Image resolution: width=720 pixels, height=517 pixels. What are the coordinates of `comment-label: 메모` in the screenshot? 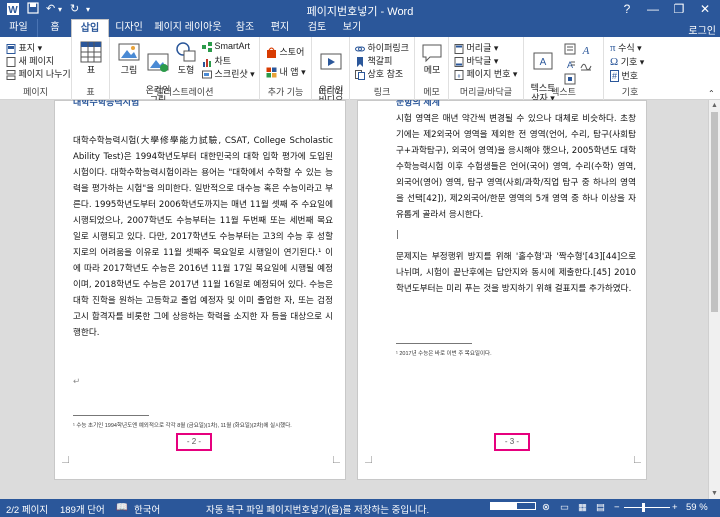 It's located at (432, 70).